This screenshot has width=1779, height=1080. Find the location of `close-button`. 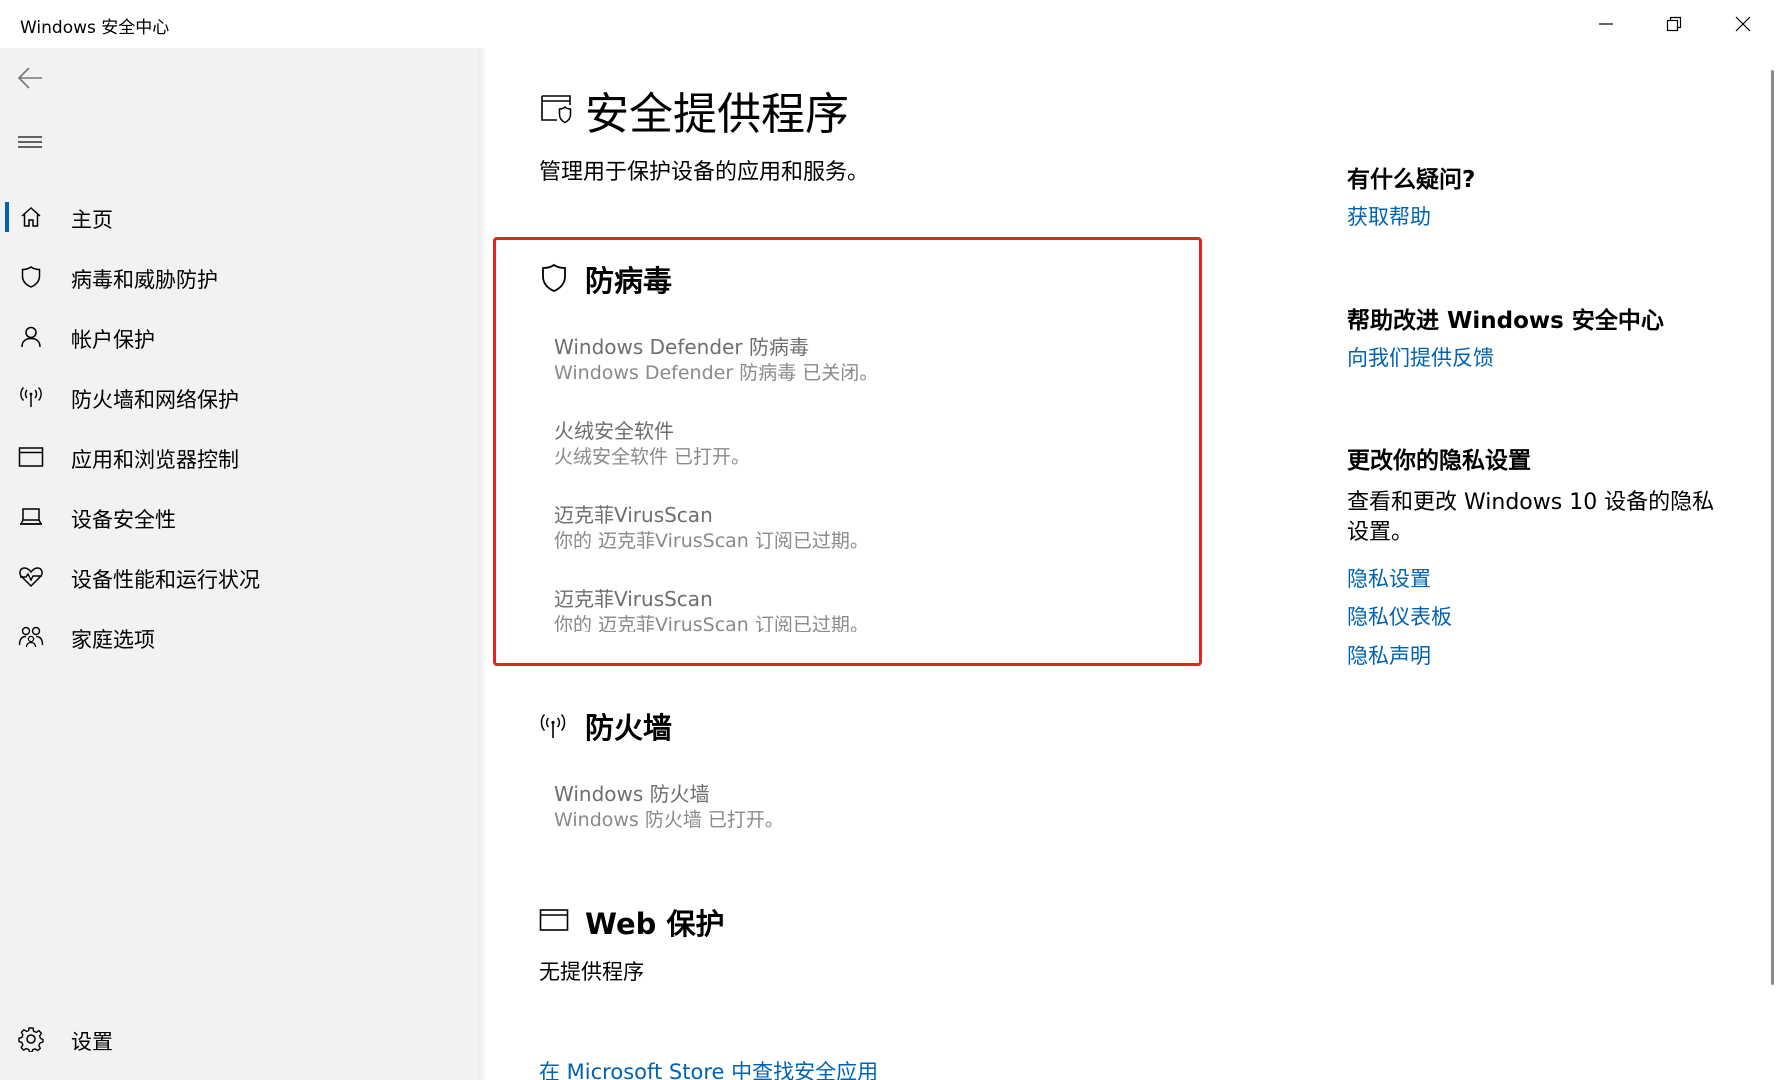

close-button is located at coordinates (1743, 24).